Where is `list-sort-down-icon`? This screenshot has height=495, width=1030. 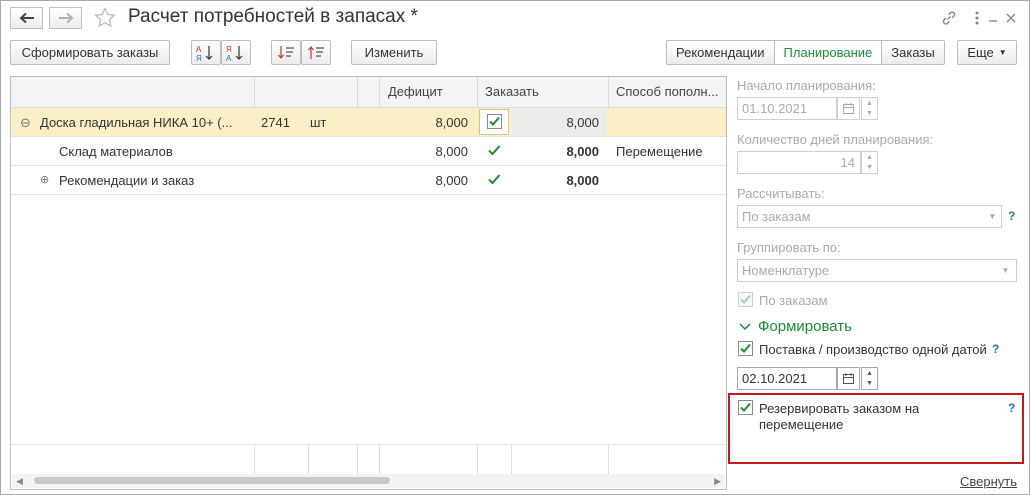 list-sort-down-icon is located at coordinates (286, 52).